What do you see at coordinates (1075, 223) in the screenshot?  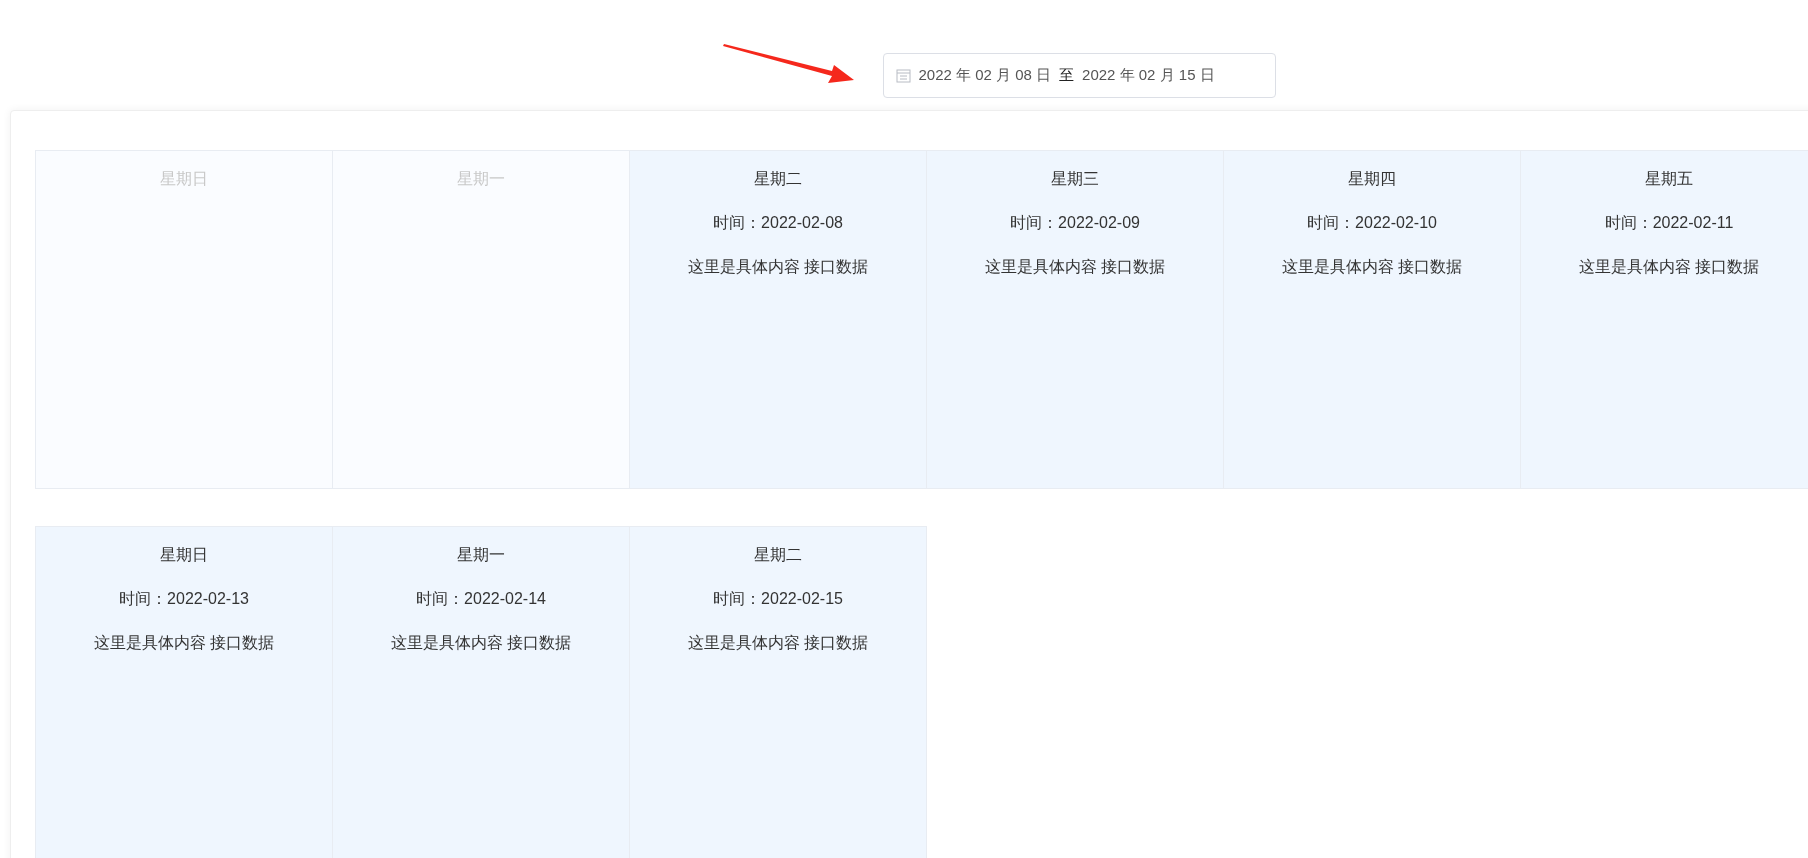 I see `date-text: 时间：2022-02-09` at bounding box center [1075, 223].